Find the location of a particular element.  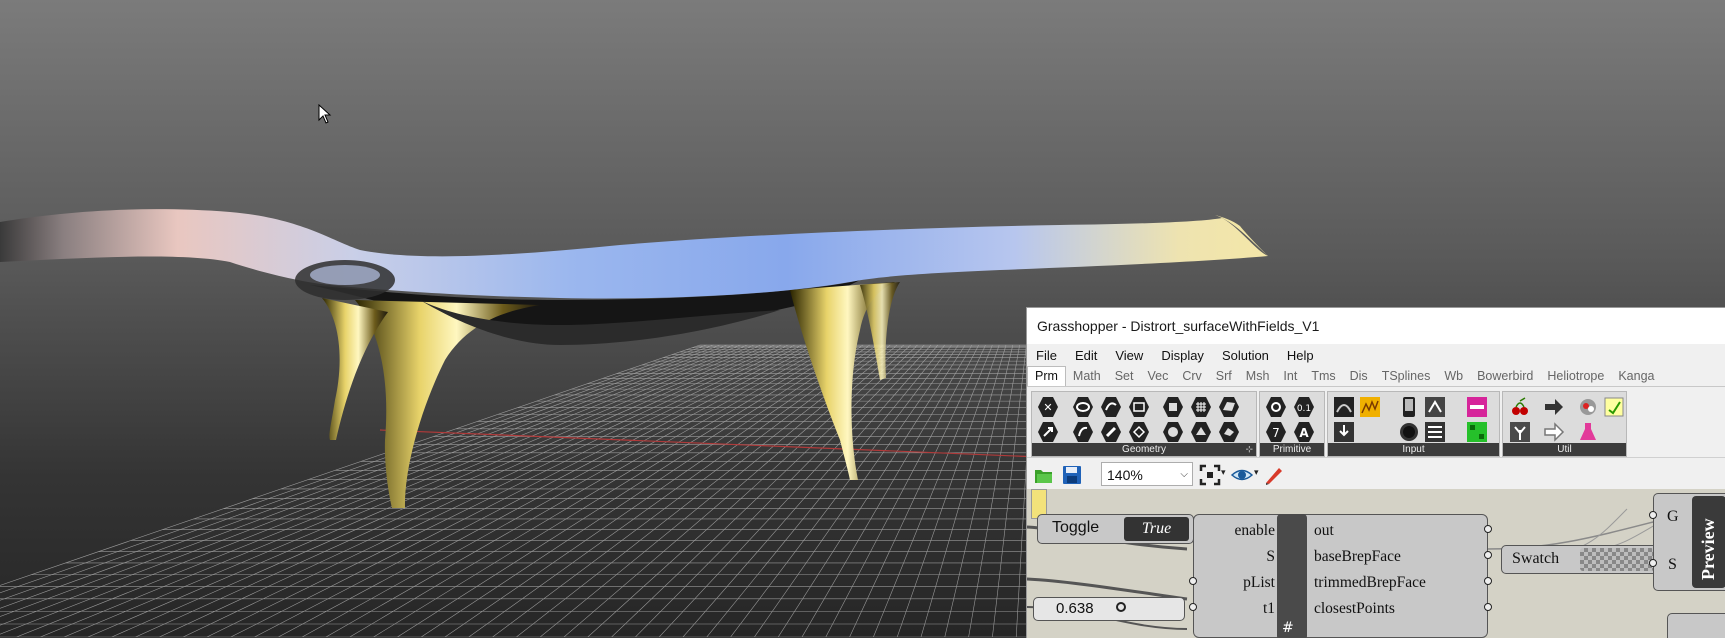

flask-icon is located at coordinates (1588, 432).